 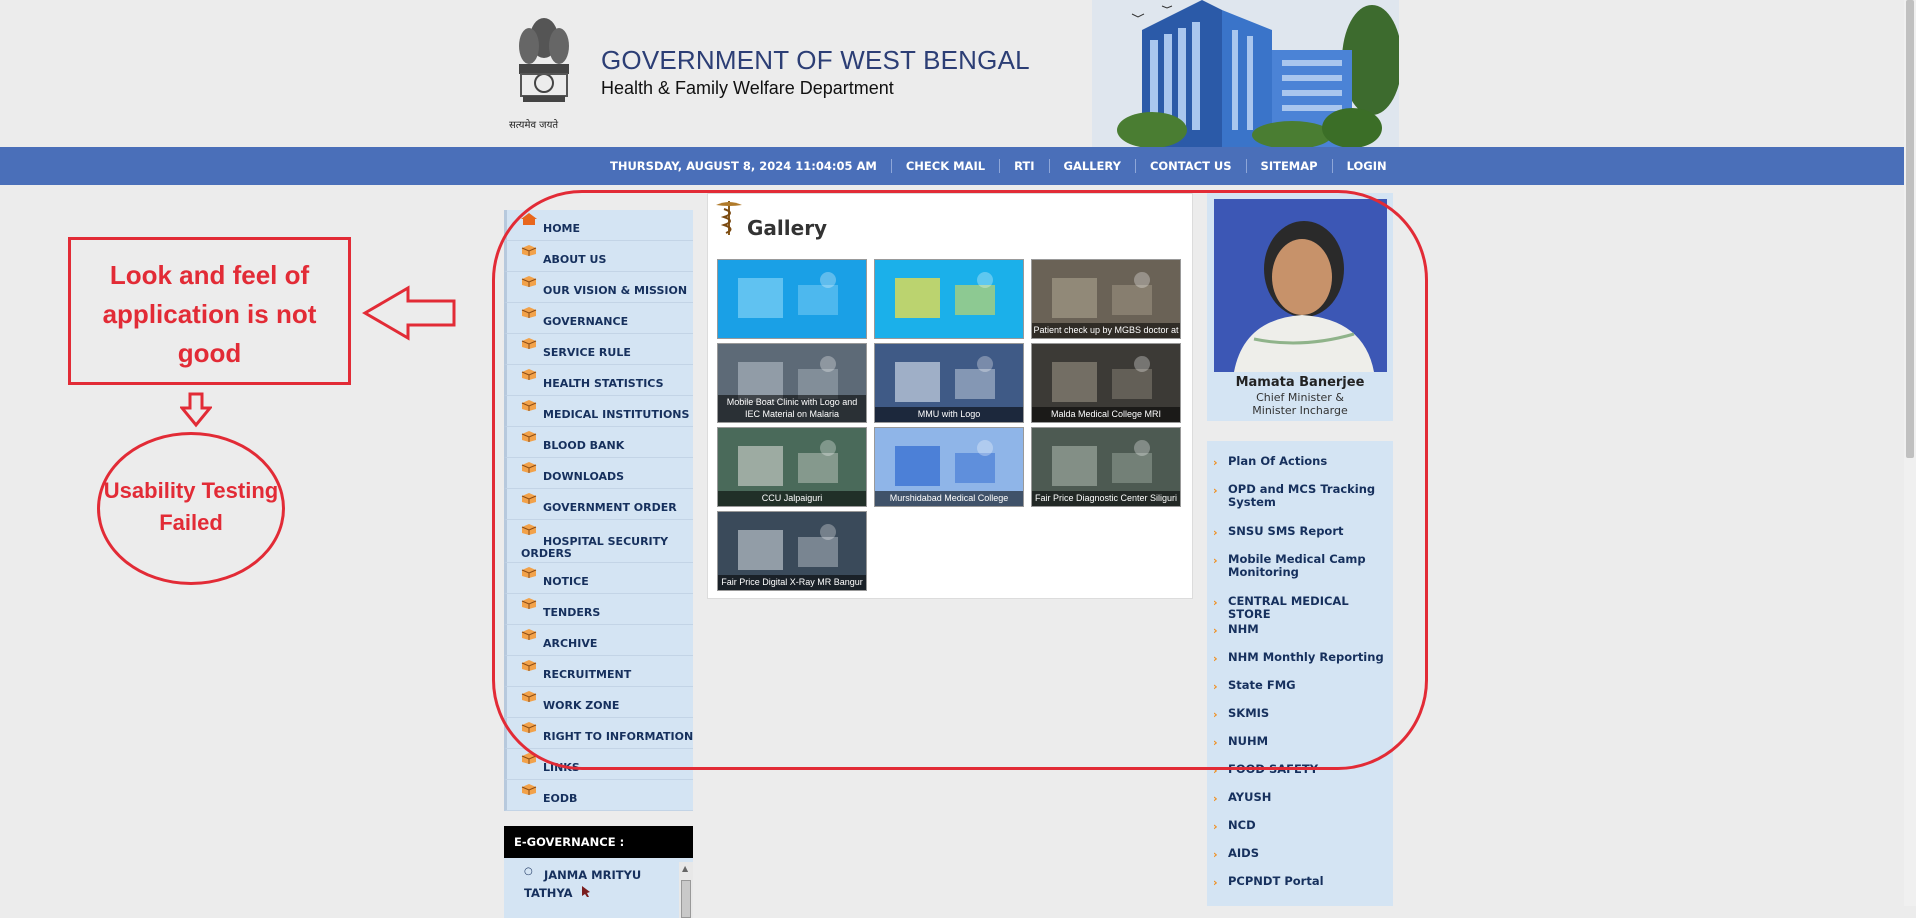 I want to click on egov-link-janma-mrityu: JANMA MRITYU TATHYA, so click(x=594, y=884).